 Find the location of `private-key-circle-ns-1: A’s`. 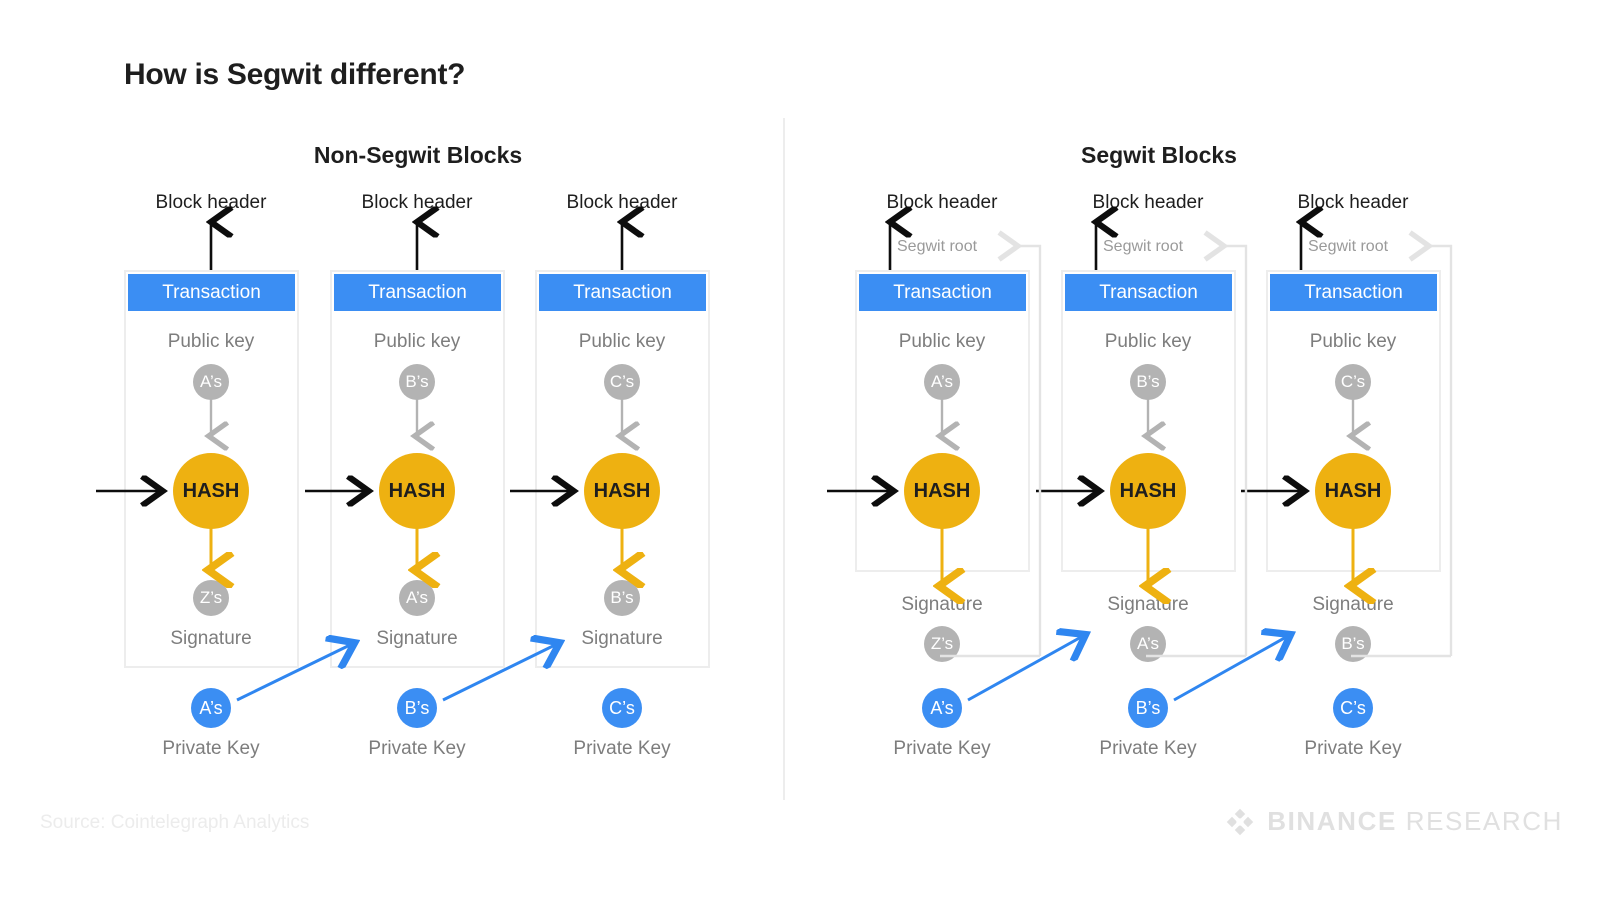

private-key-circle-ns-1: A’s is located at coordinates (211, 708).